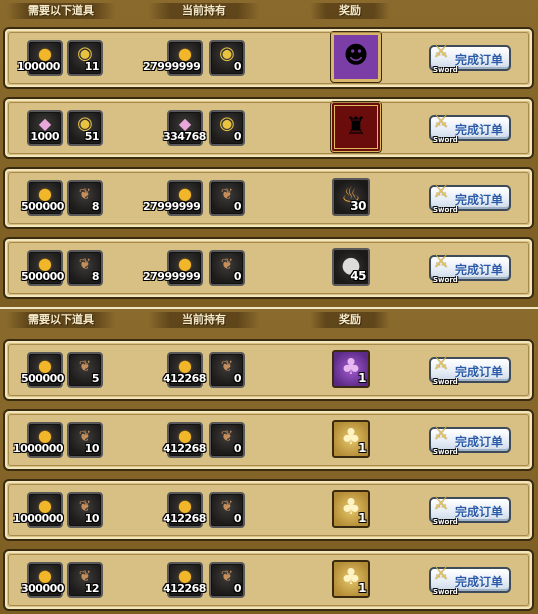 The image size is (538, 614). I want to click on header-required-items: 需要以下道具, so click(61, 11).